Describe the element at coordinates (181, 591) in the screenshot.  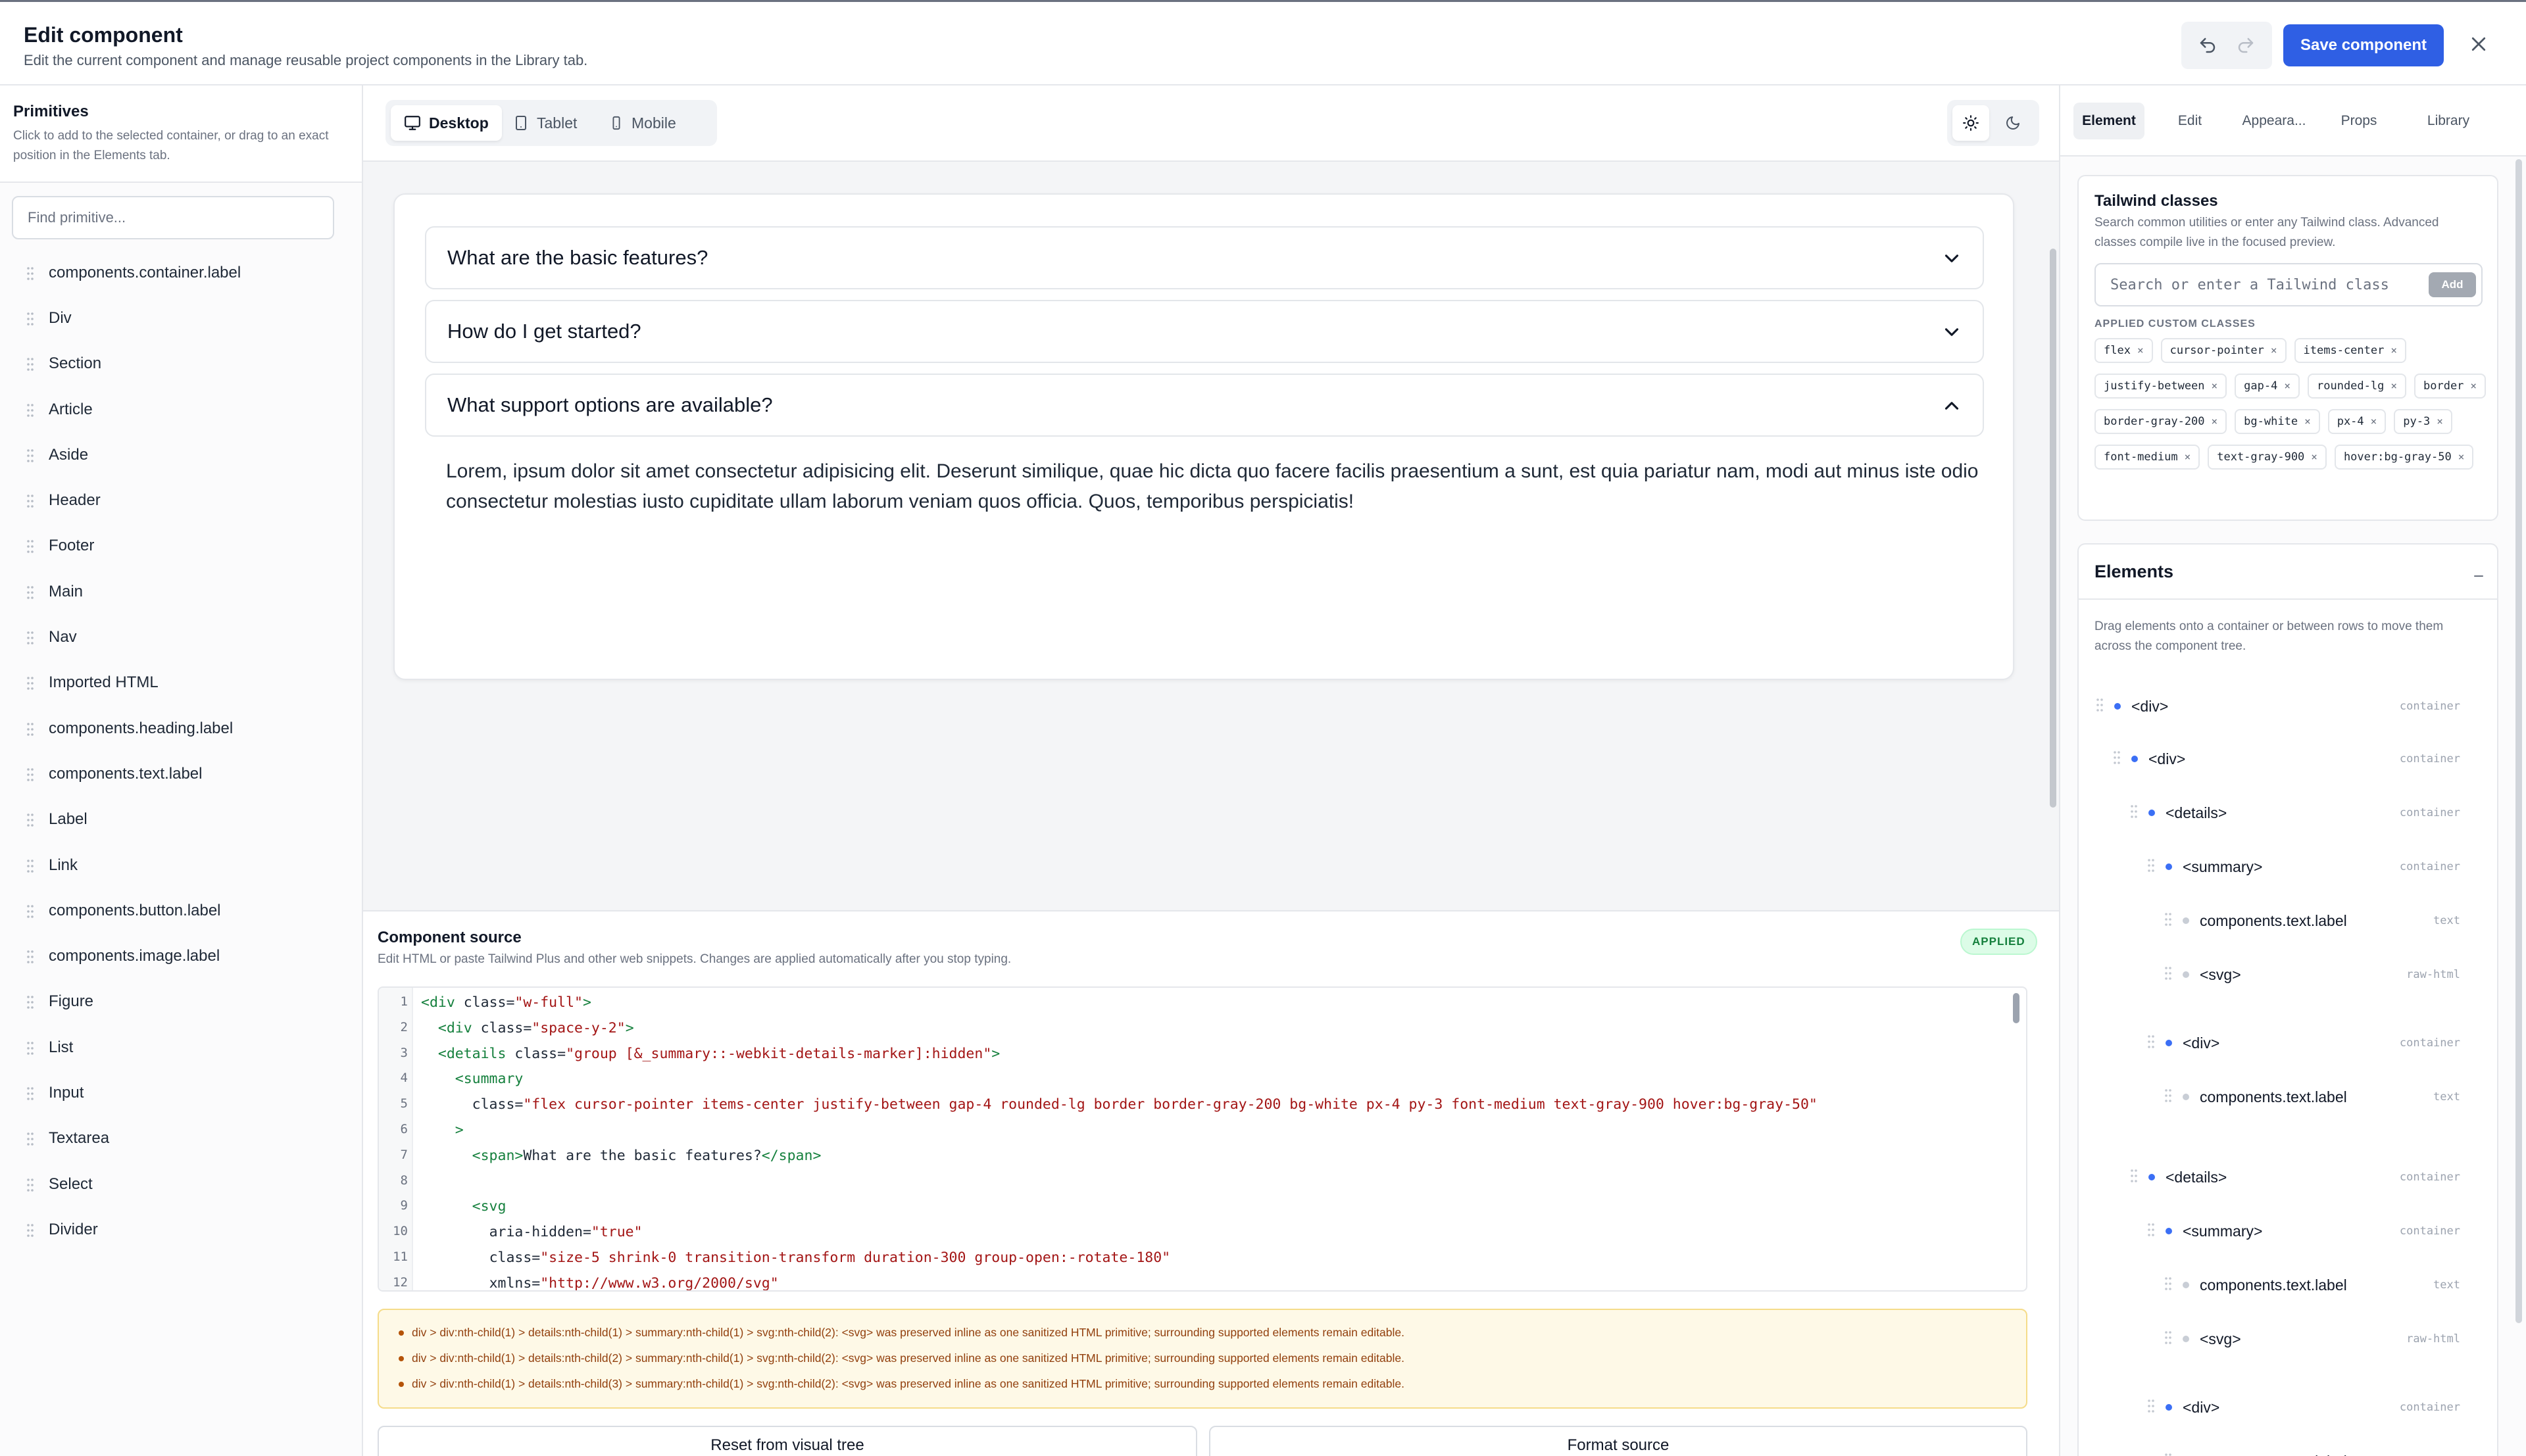
I see `primitive-item: Main` at that location.